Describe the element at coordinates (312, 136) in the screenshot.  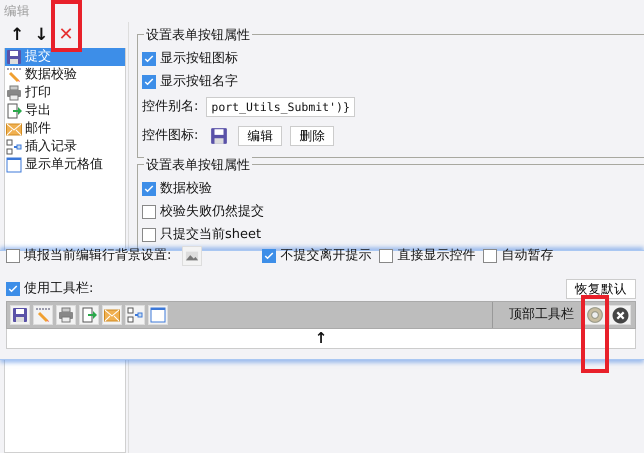
I see `delete-button: 删除` at that location.